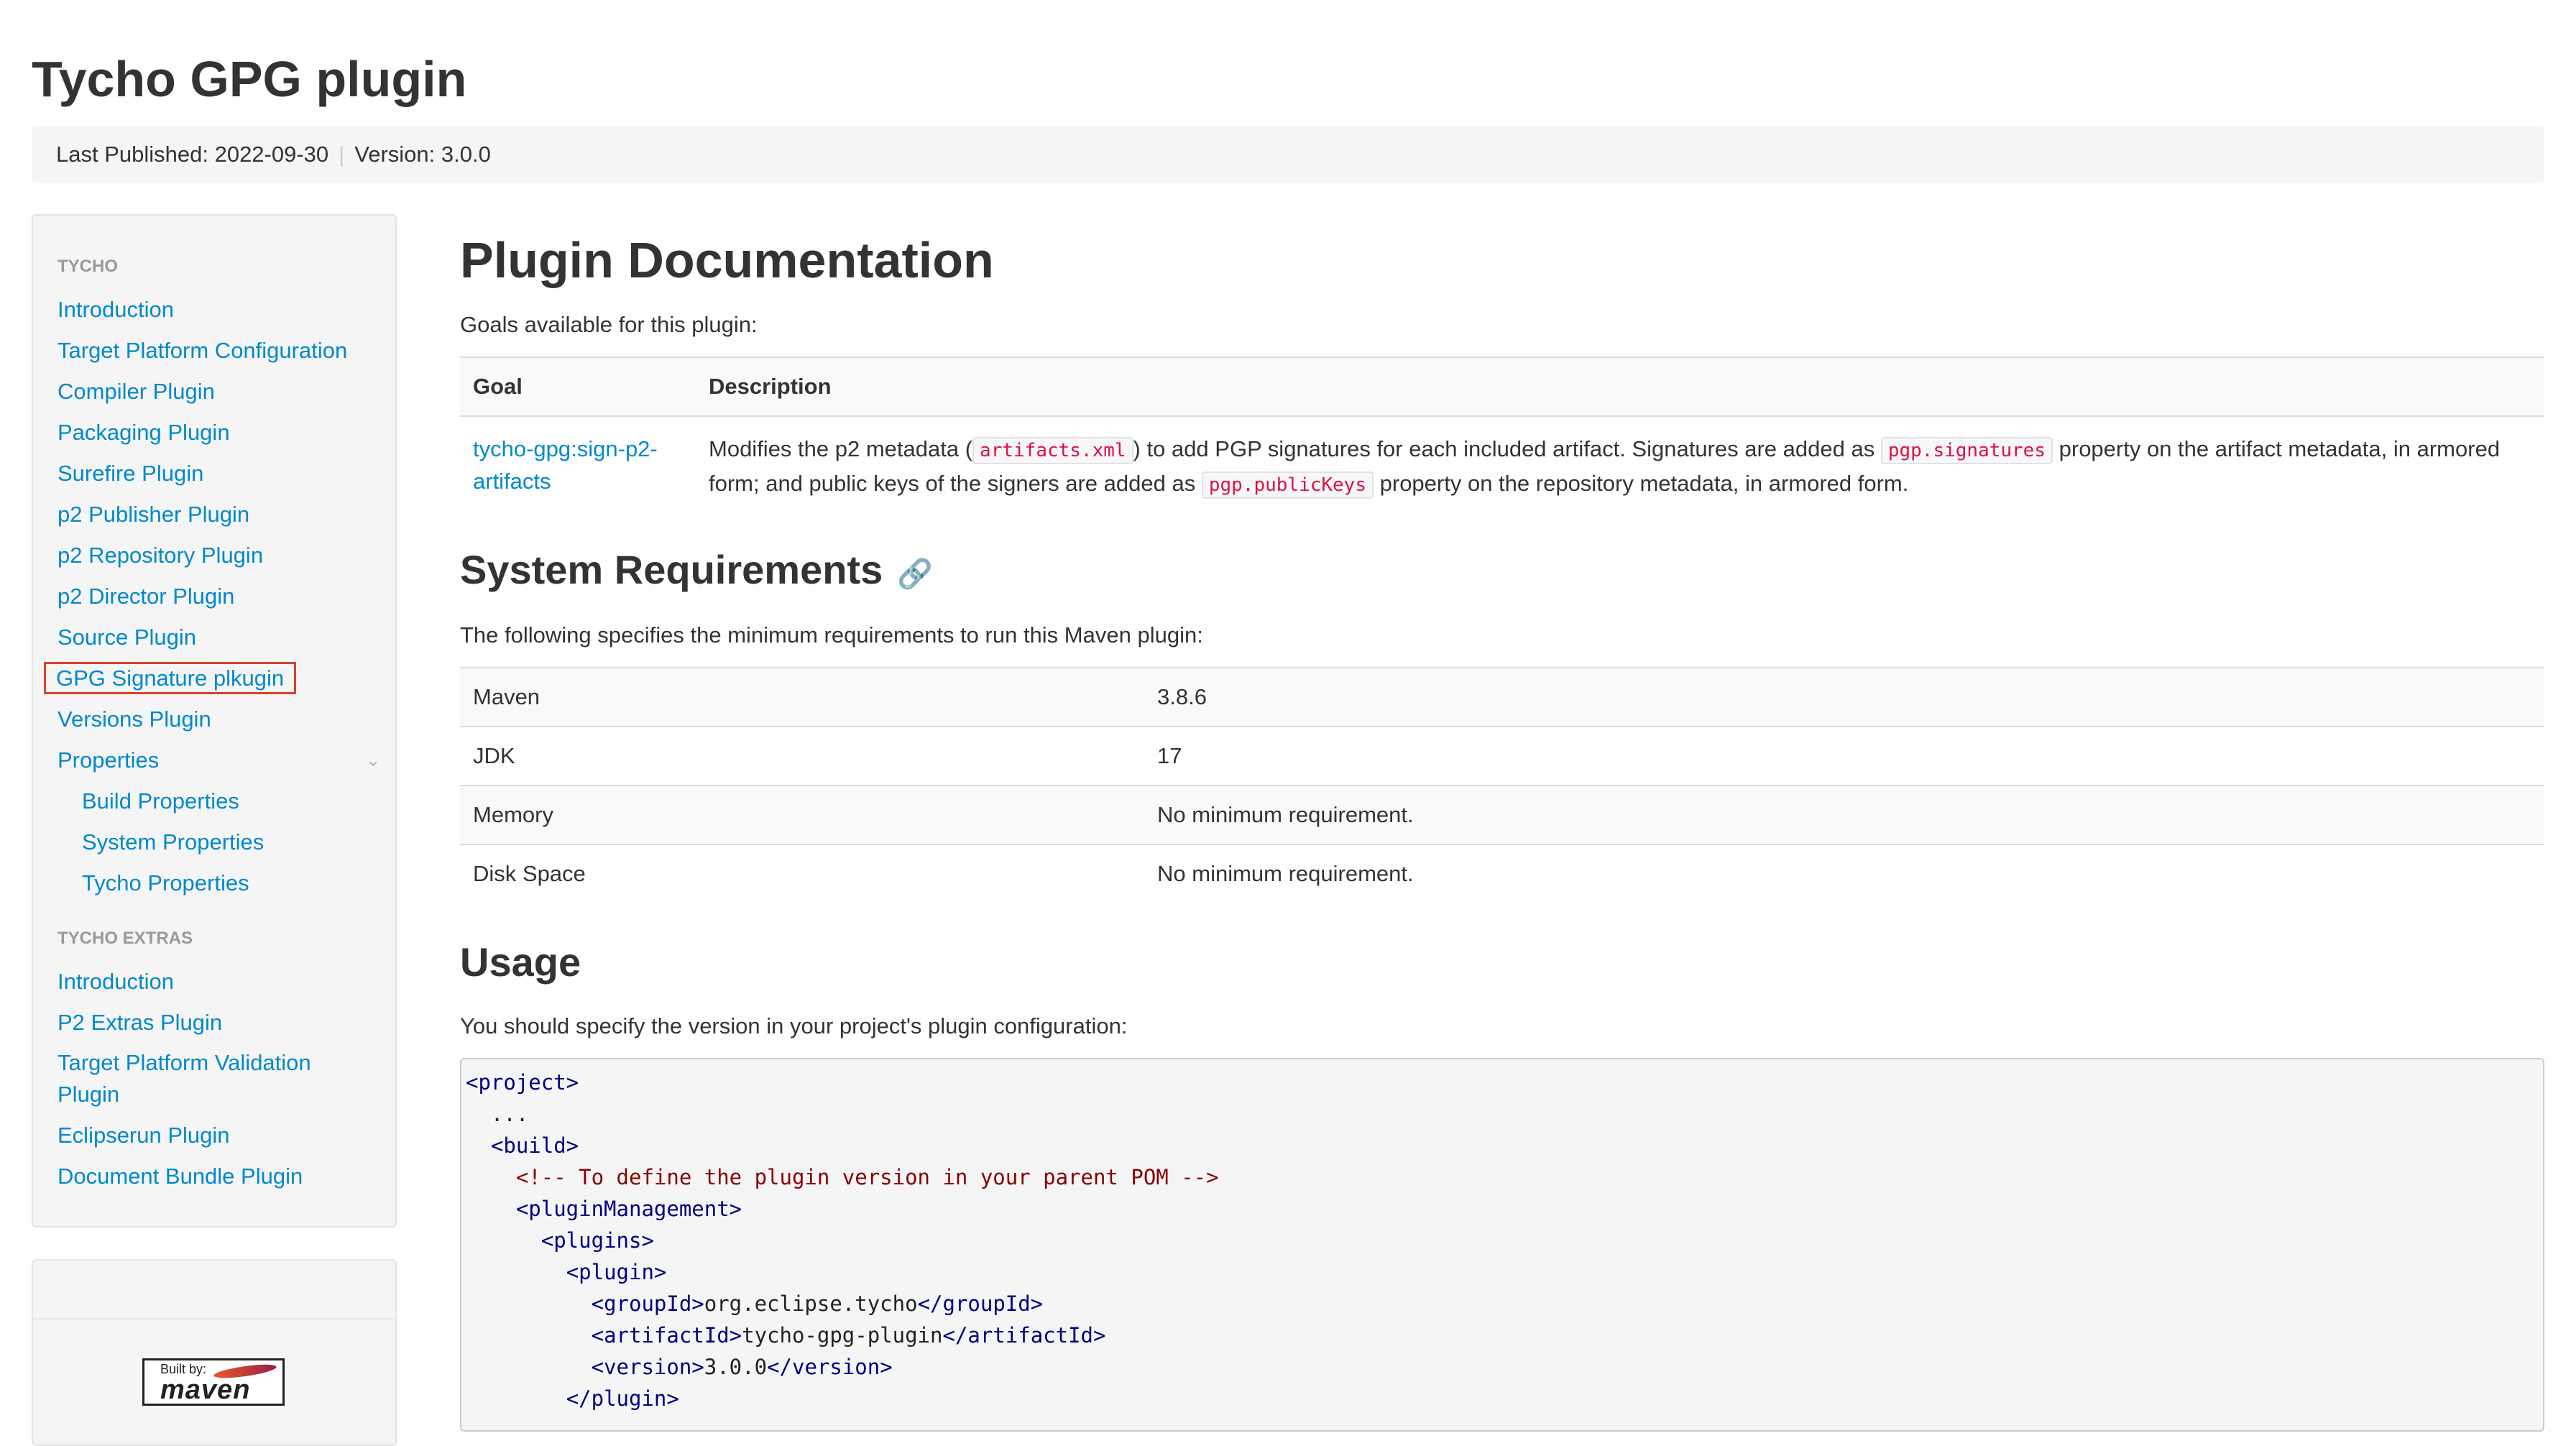 This screenshot has width=2576, height=1446. Describe the element at coordinates (1024, 1335) in the screenshot. I see `code-tag: </artifactId>` at that location.